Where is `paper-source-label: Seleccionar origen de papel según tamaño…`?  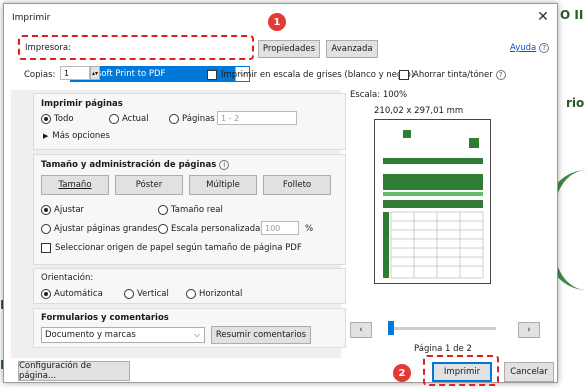 paper-source-label: Seleccionar origen de papel según tamaño… is located at coordinates (178, 248).